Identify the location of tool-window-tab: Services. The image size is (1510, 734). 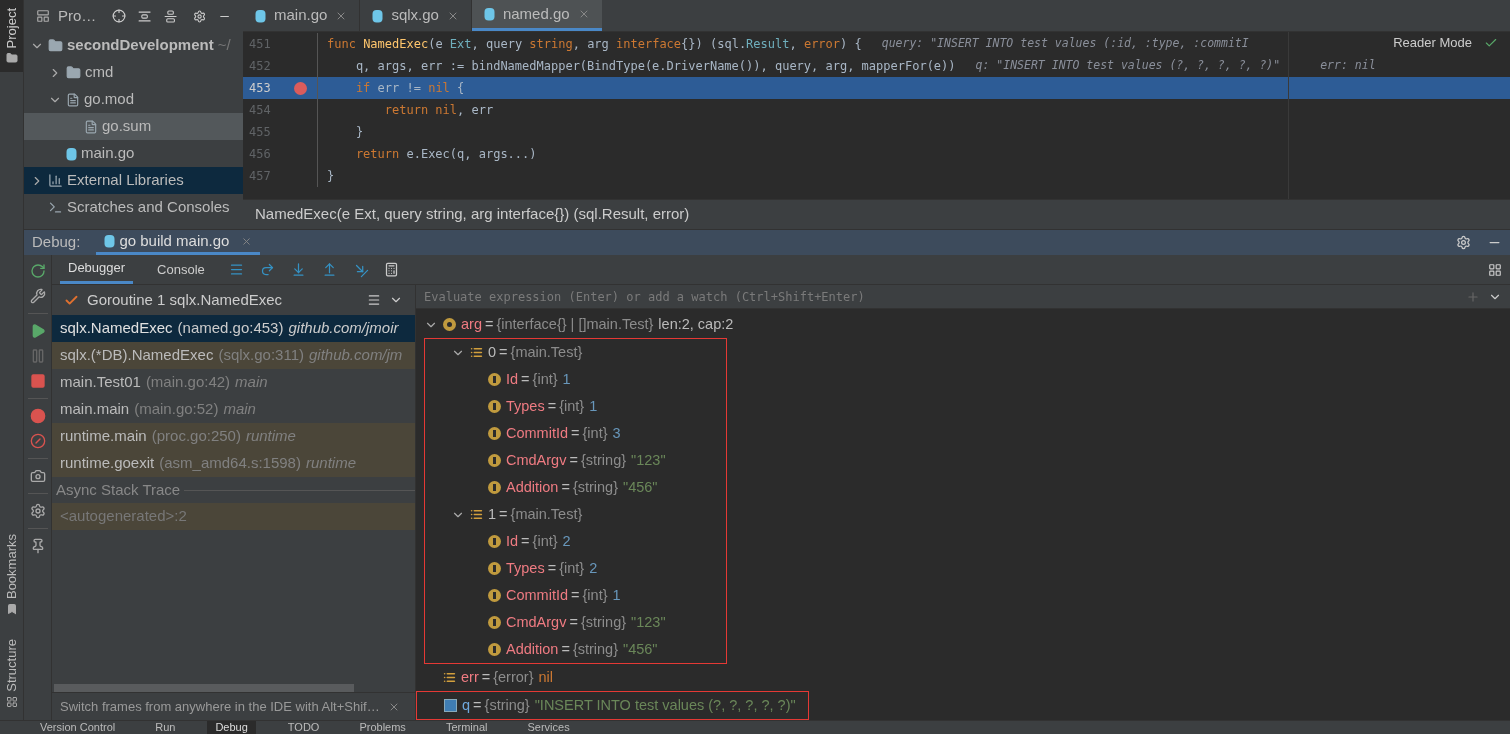
(548, 727).